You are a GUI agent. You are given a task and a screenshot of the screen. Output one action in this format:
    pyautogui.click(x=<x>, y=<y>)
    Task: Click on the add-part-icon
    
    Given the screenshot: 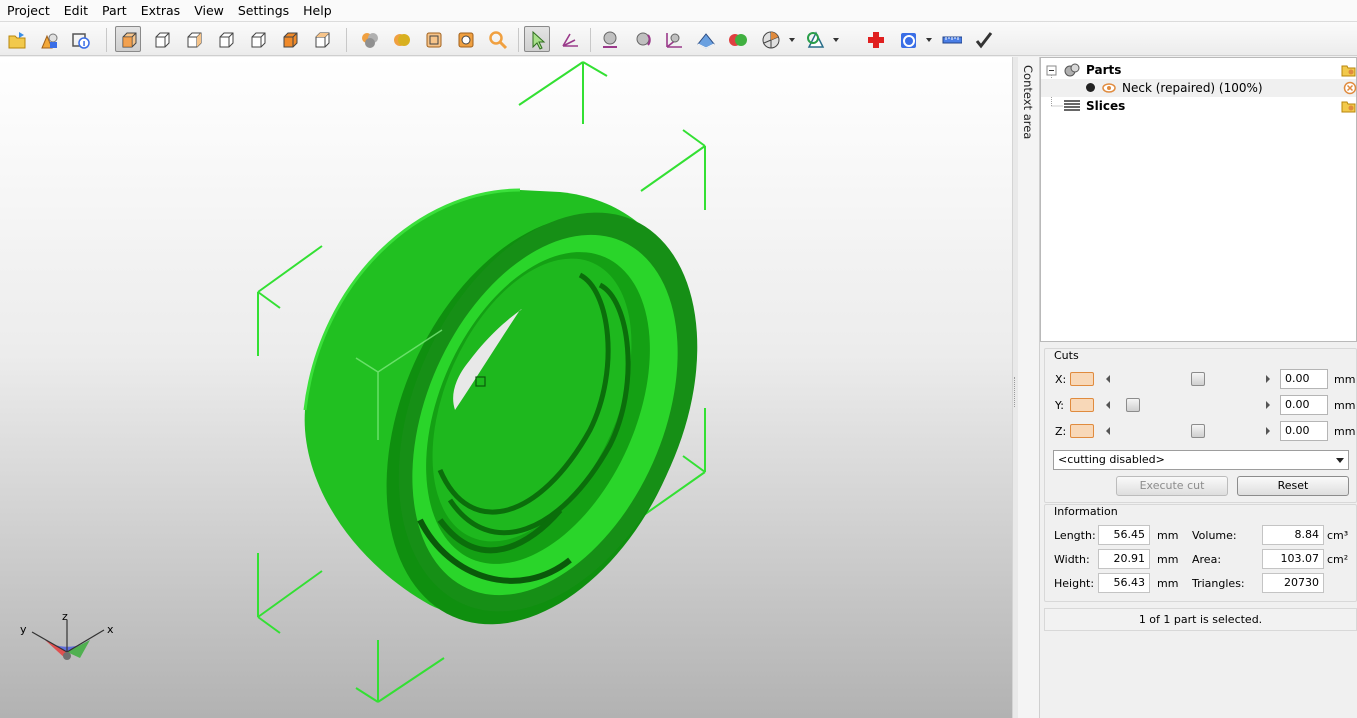 What is the action you would take?
    pyautogui.click(x=49, y=41)
    